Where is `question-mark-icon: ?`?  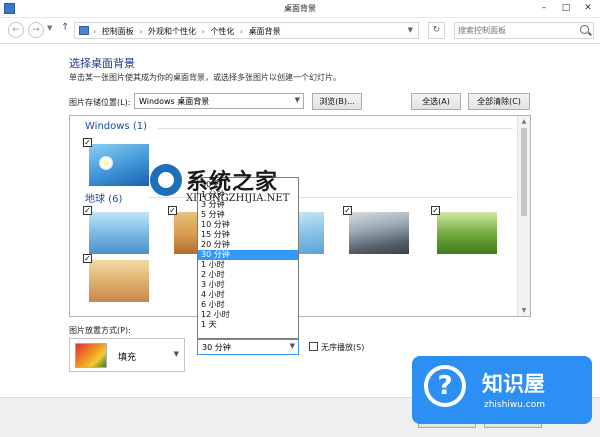
question-mark-icon: ? is located at coordinates (445, 386).